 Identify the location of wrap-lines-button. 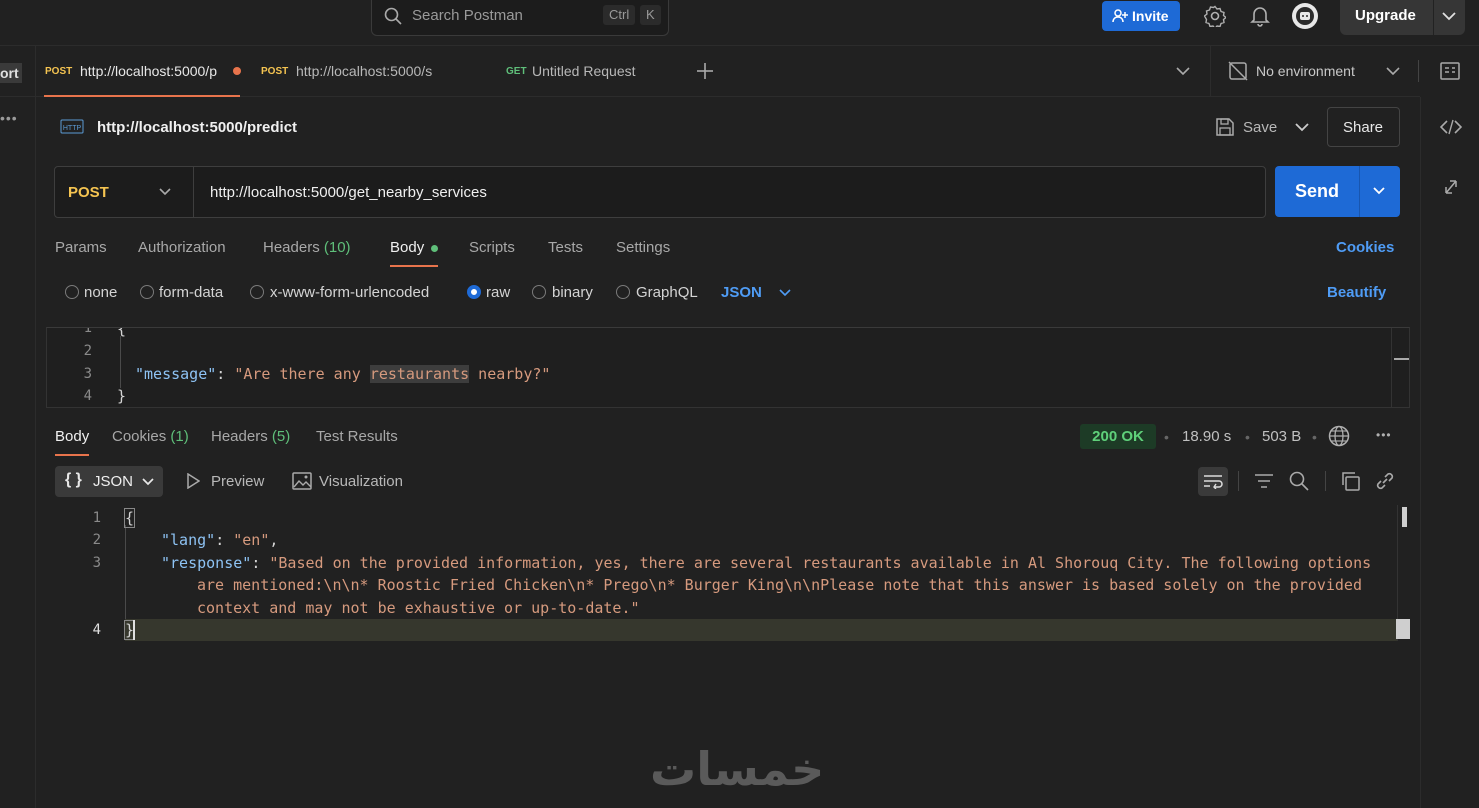
(1213, 481).